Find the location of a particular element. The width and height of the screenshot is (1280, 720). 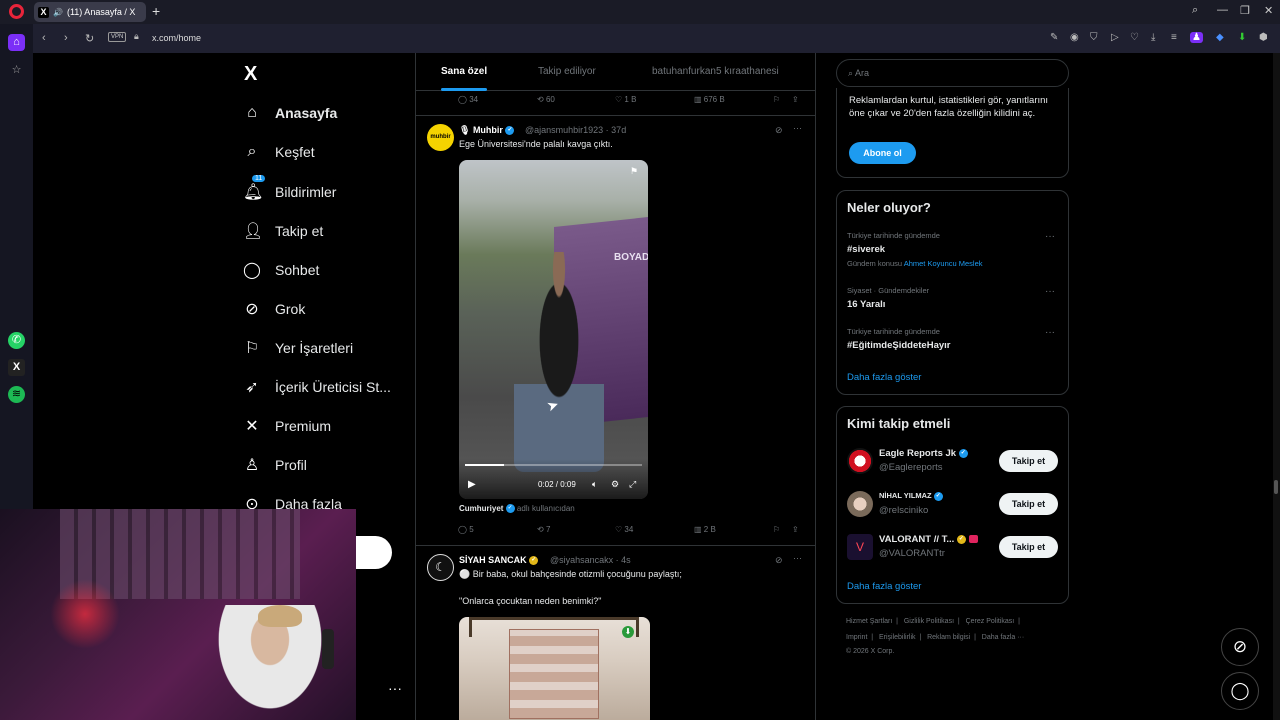

search-input: ⌕ Ara is located at coordinates (952, 73).